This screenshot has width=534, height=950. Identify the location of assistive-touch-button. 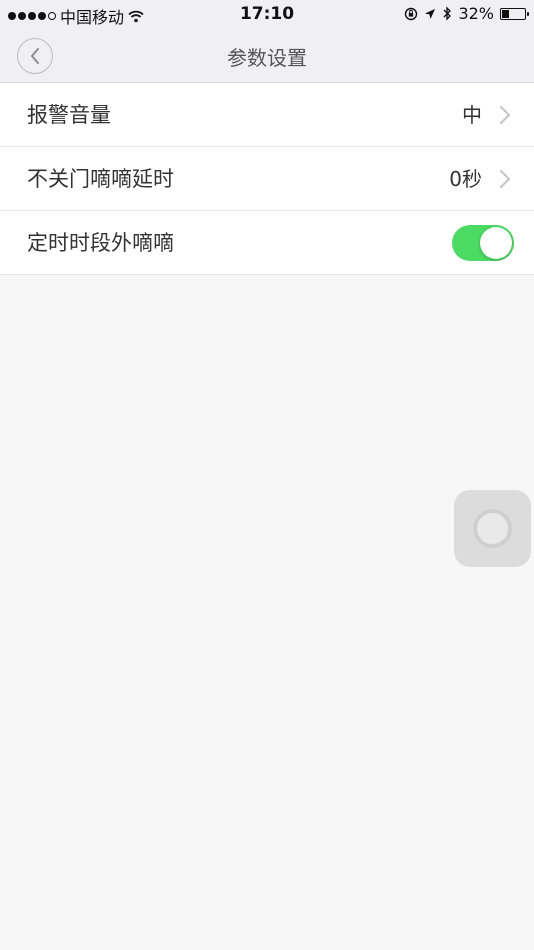
(492, 528).